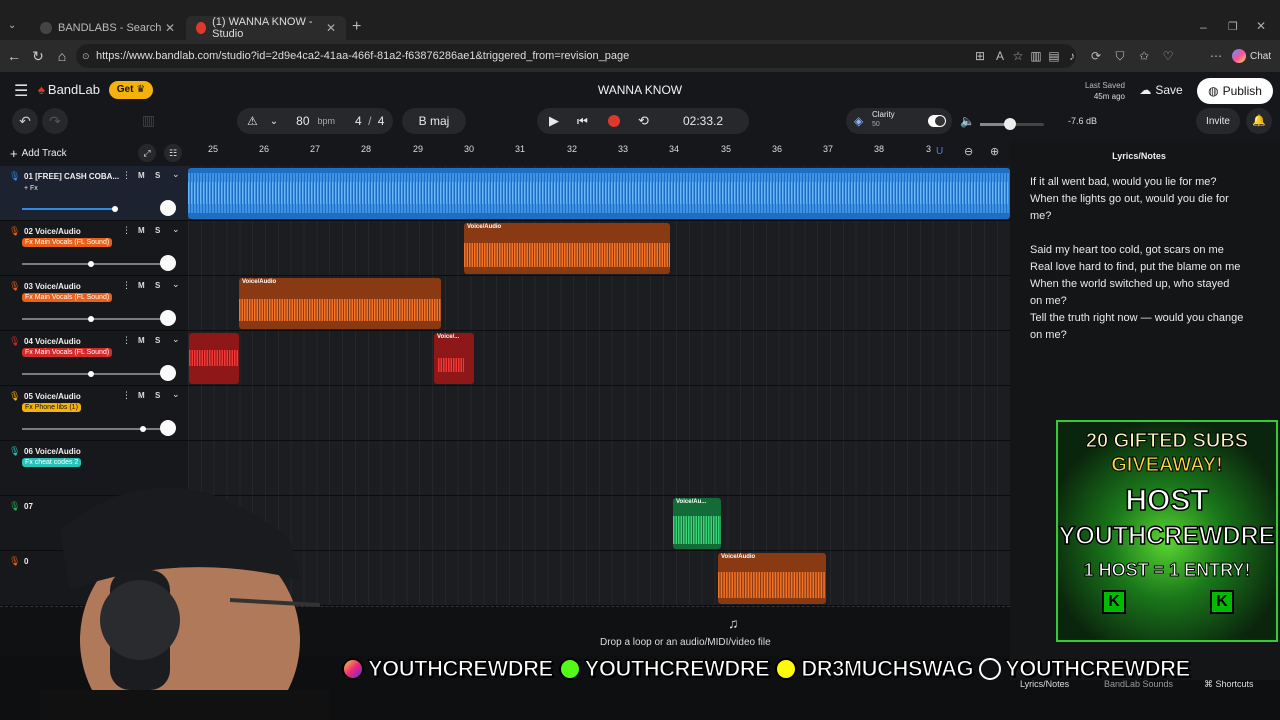  Describe the element at coordinates (131, 90) in the screenshot. I see `get-membership-button: Get ♛` at that location.